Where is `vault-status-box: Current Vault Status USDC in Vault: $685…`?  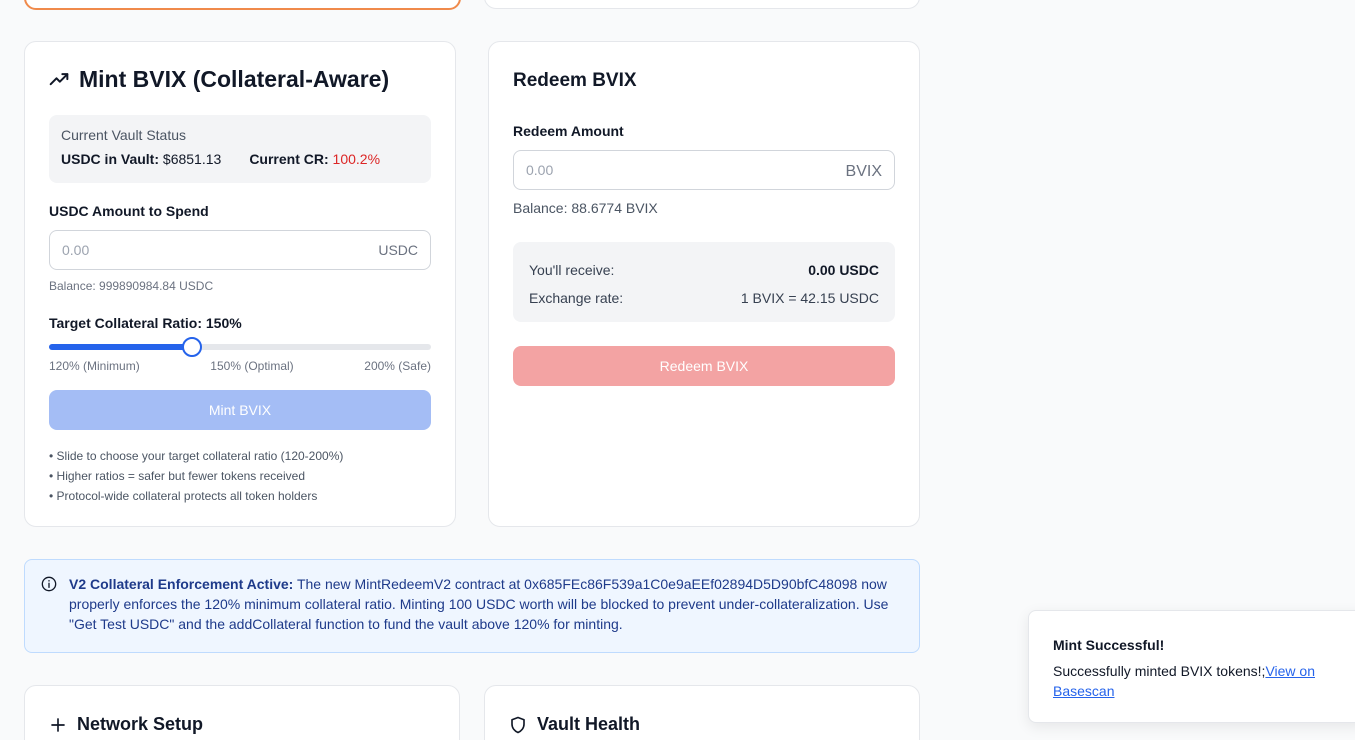
vault-status-box: Current Vault Status USDC in Vault: $685… is located at coordinates (240, 149).